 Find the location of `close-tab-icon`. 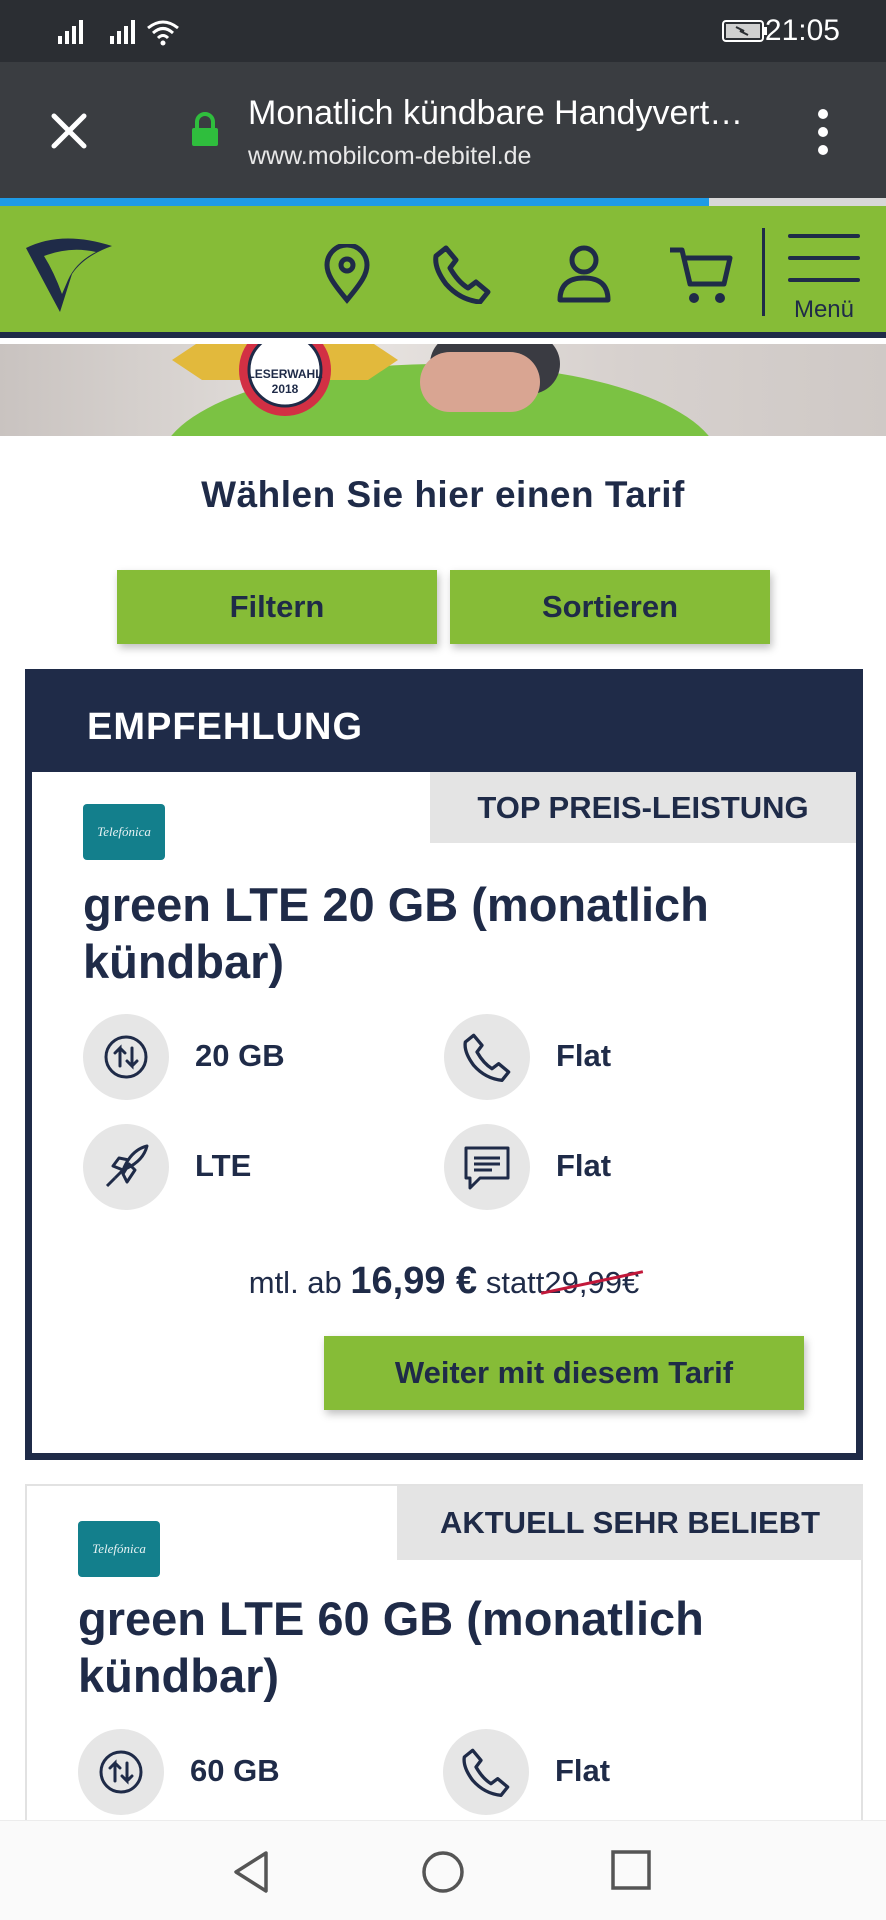

close-tab-icon is located at coordinates (69, 131).